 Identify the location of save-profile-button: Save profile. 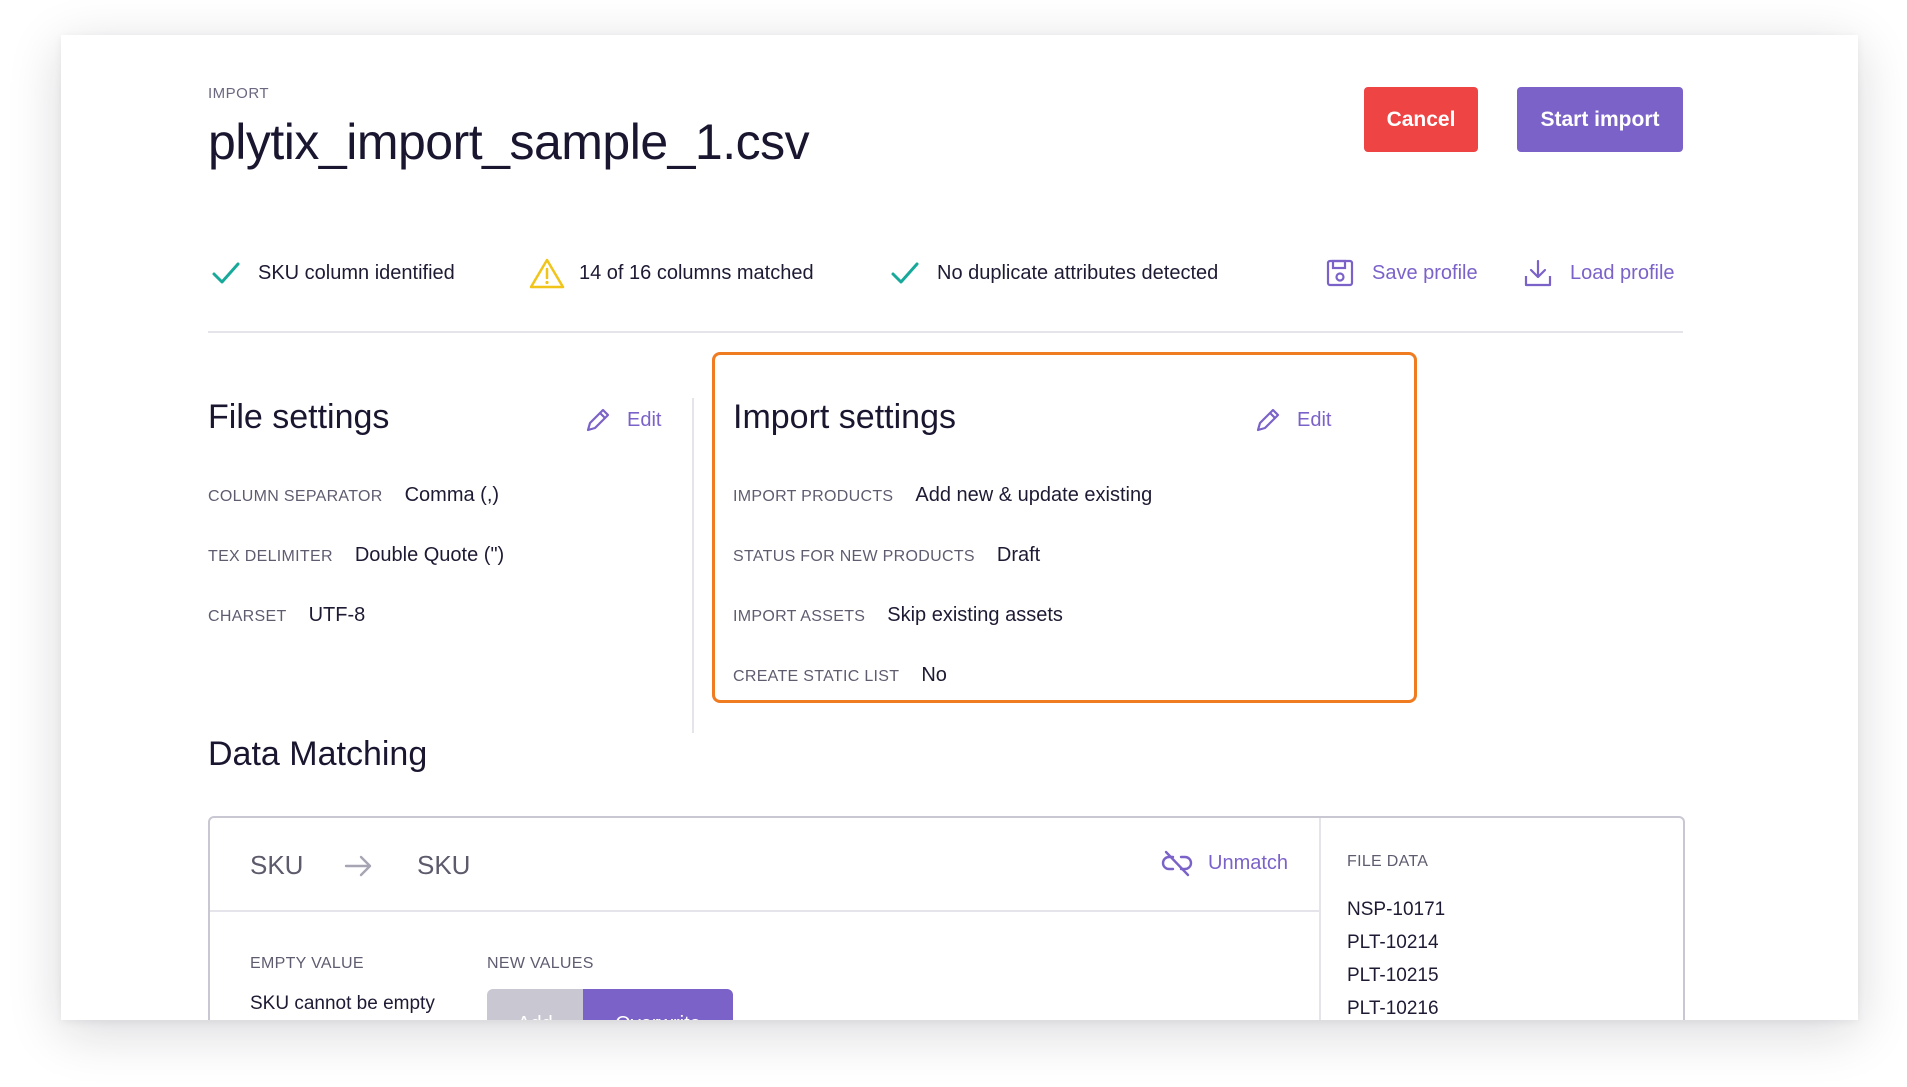
(1400, 273).